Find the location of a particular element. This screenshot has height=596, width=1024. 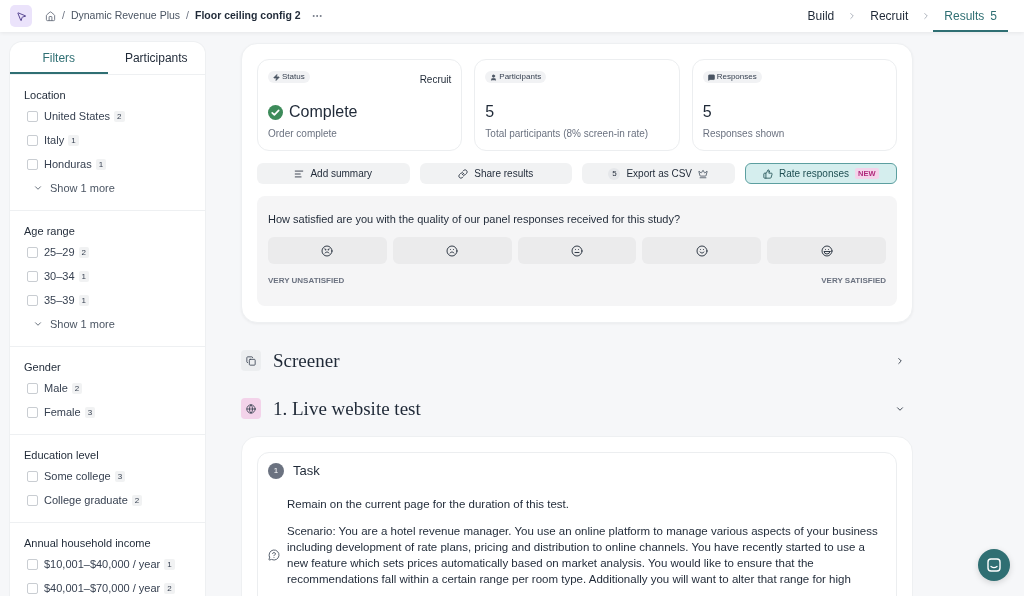

chevron-right-icon is located at coordinates (900, 360).